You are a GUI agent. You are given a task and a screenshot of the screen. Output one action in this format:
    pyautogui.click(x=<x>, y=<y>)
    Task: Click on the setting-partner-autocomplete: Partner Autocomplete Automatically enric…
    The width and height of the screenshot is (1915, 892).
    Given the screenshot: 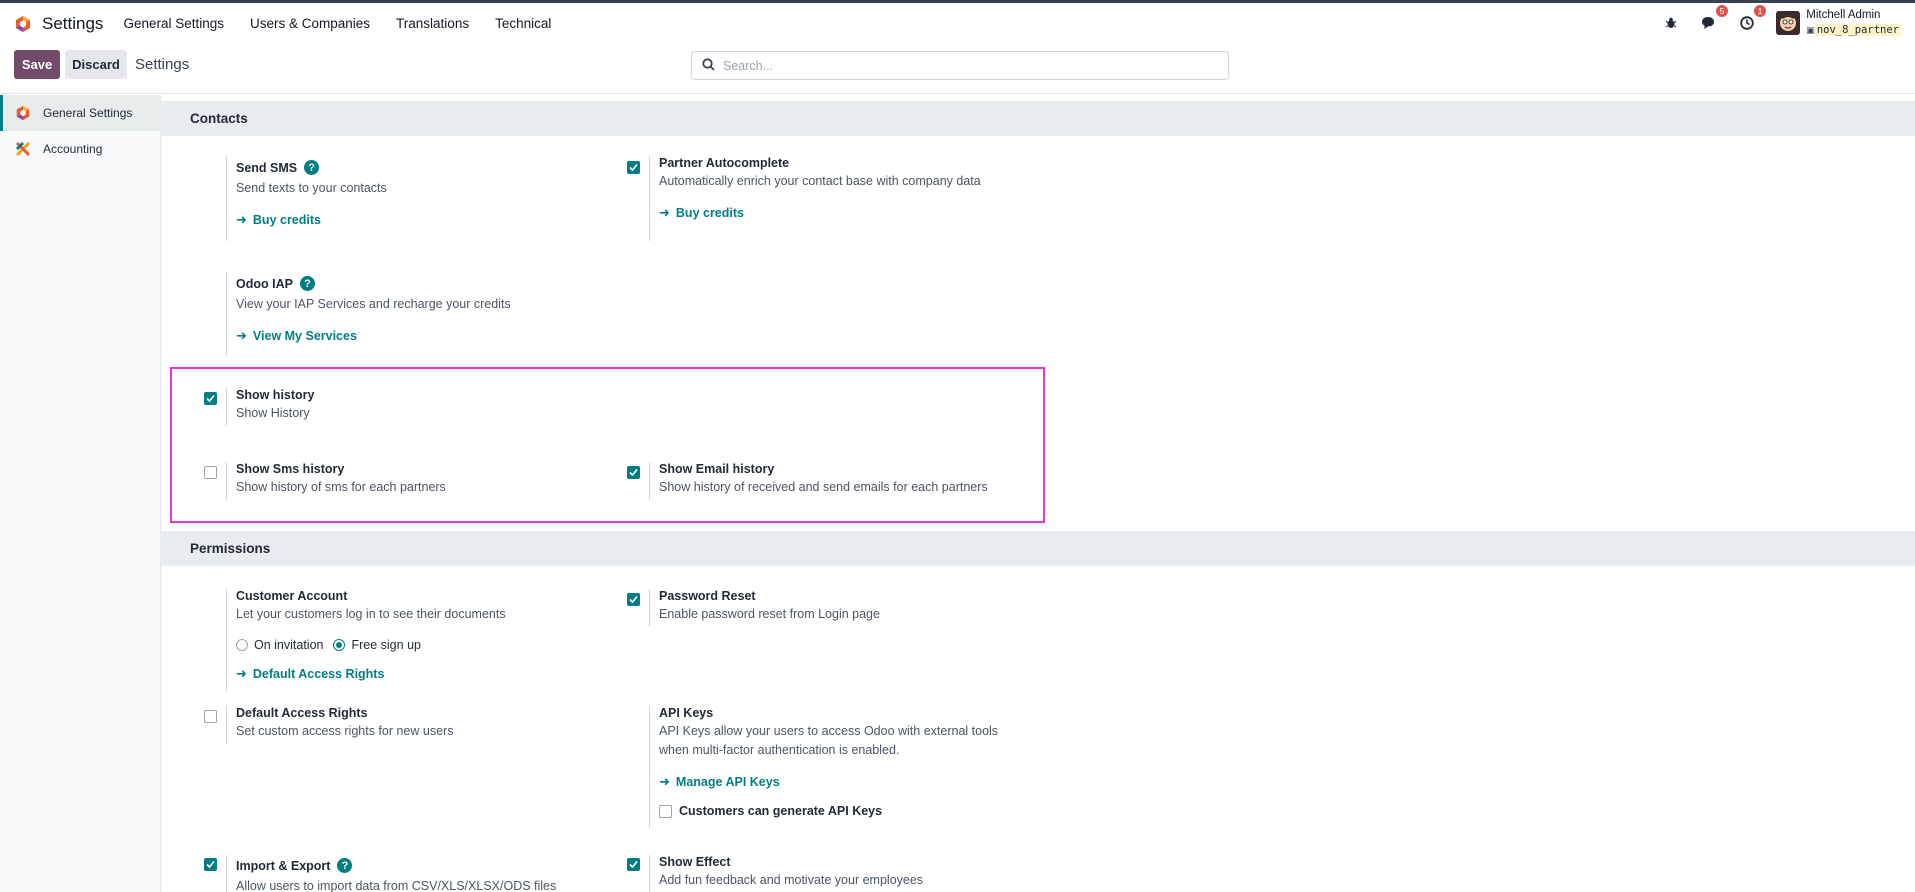 What is the action you would take?
    pyautogui.click(x=874, y=198)
    